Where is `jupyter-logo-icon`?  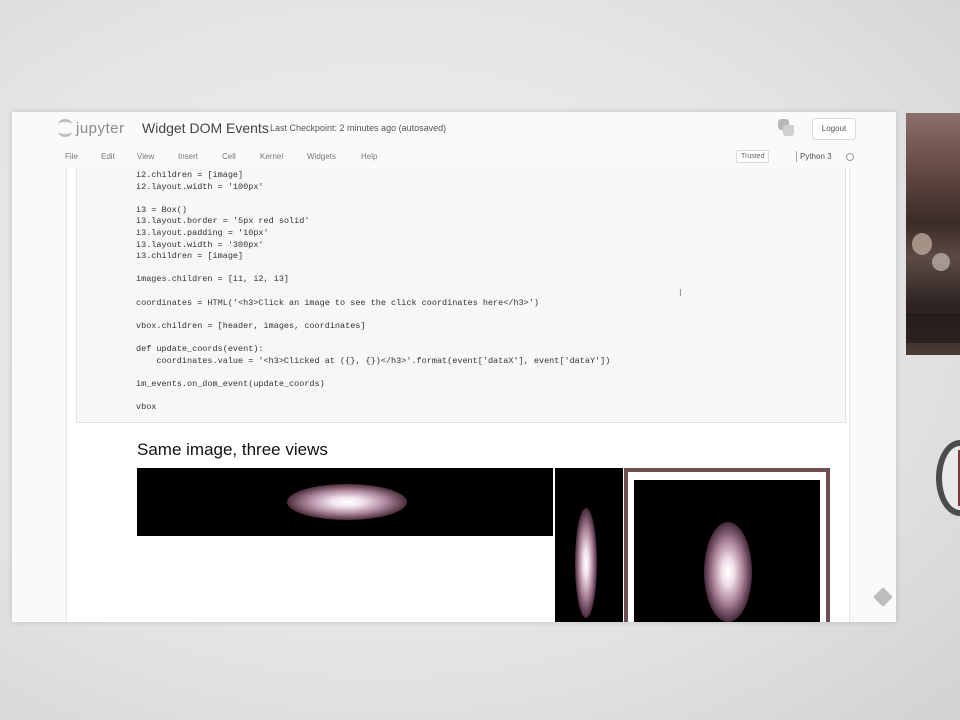 jupyter-logo-icon is located at coordinates (65, 128).